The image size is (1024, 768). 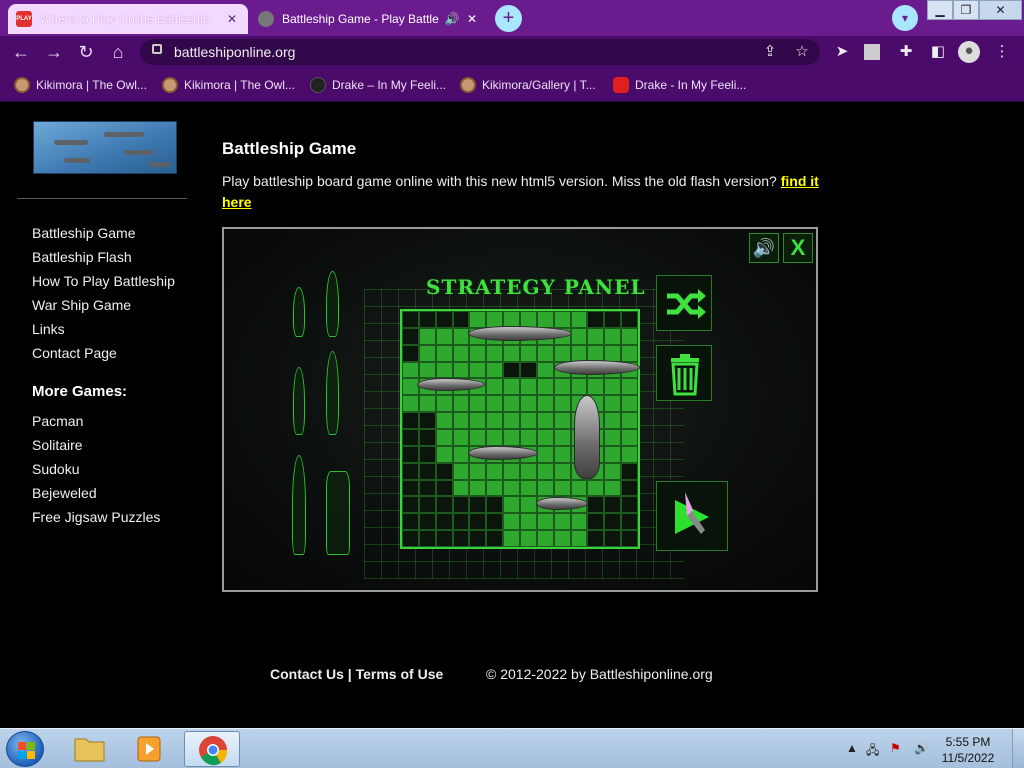 What do you see at coordinates (921, 748) in the screenshot?
I see `volume-icon: 🔊` at bounding box center [921, 748].